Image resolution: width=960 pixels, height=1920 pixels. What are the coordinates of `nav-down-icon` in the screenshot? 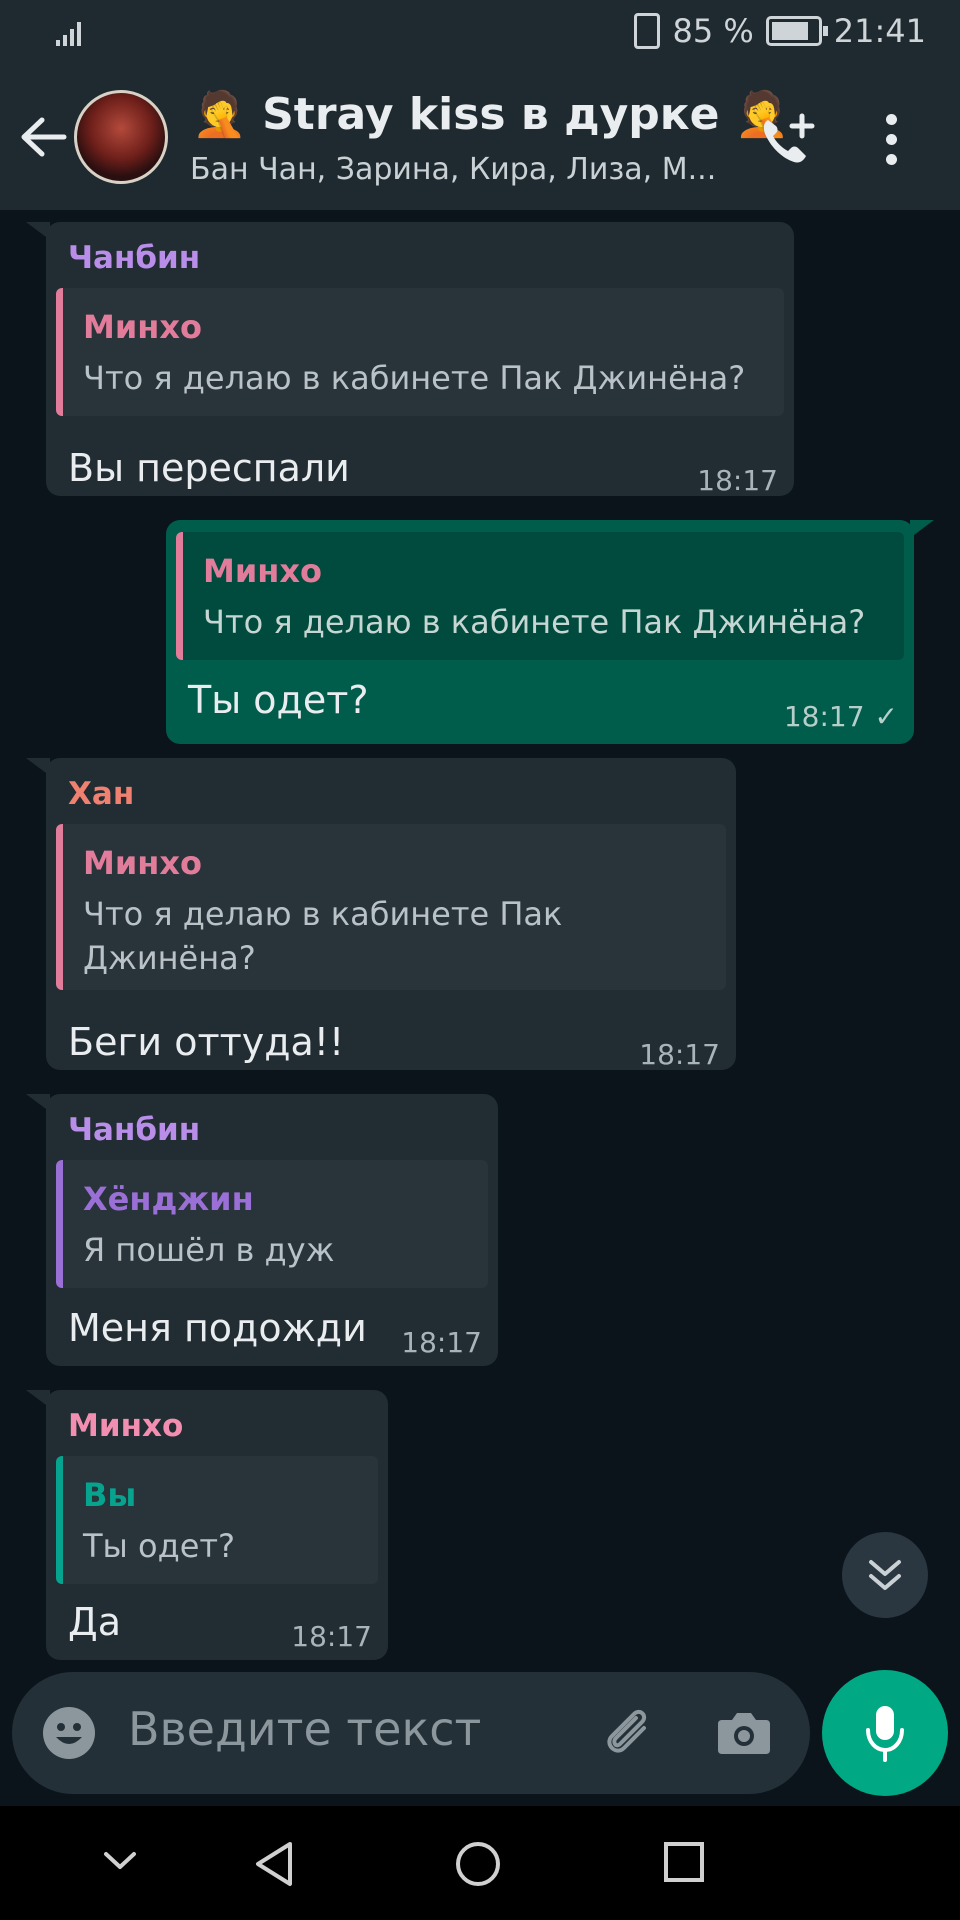 It's located at (120, 1860).